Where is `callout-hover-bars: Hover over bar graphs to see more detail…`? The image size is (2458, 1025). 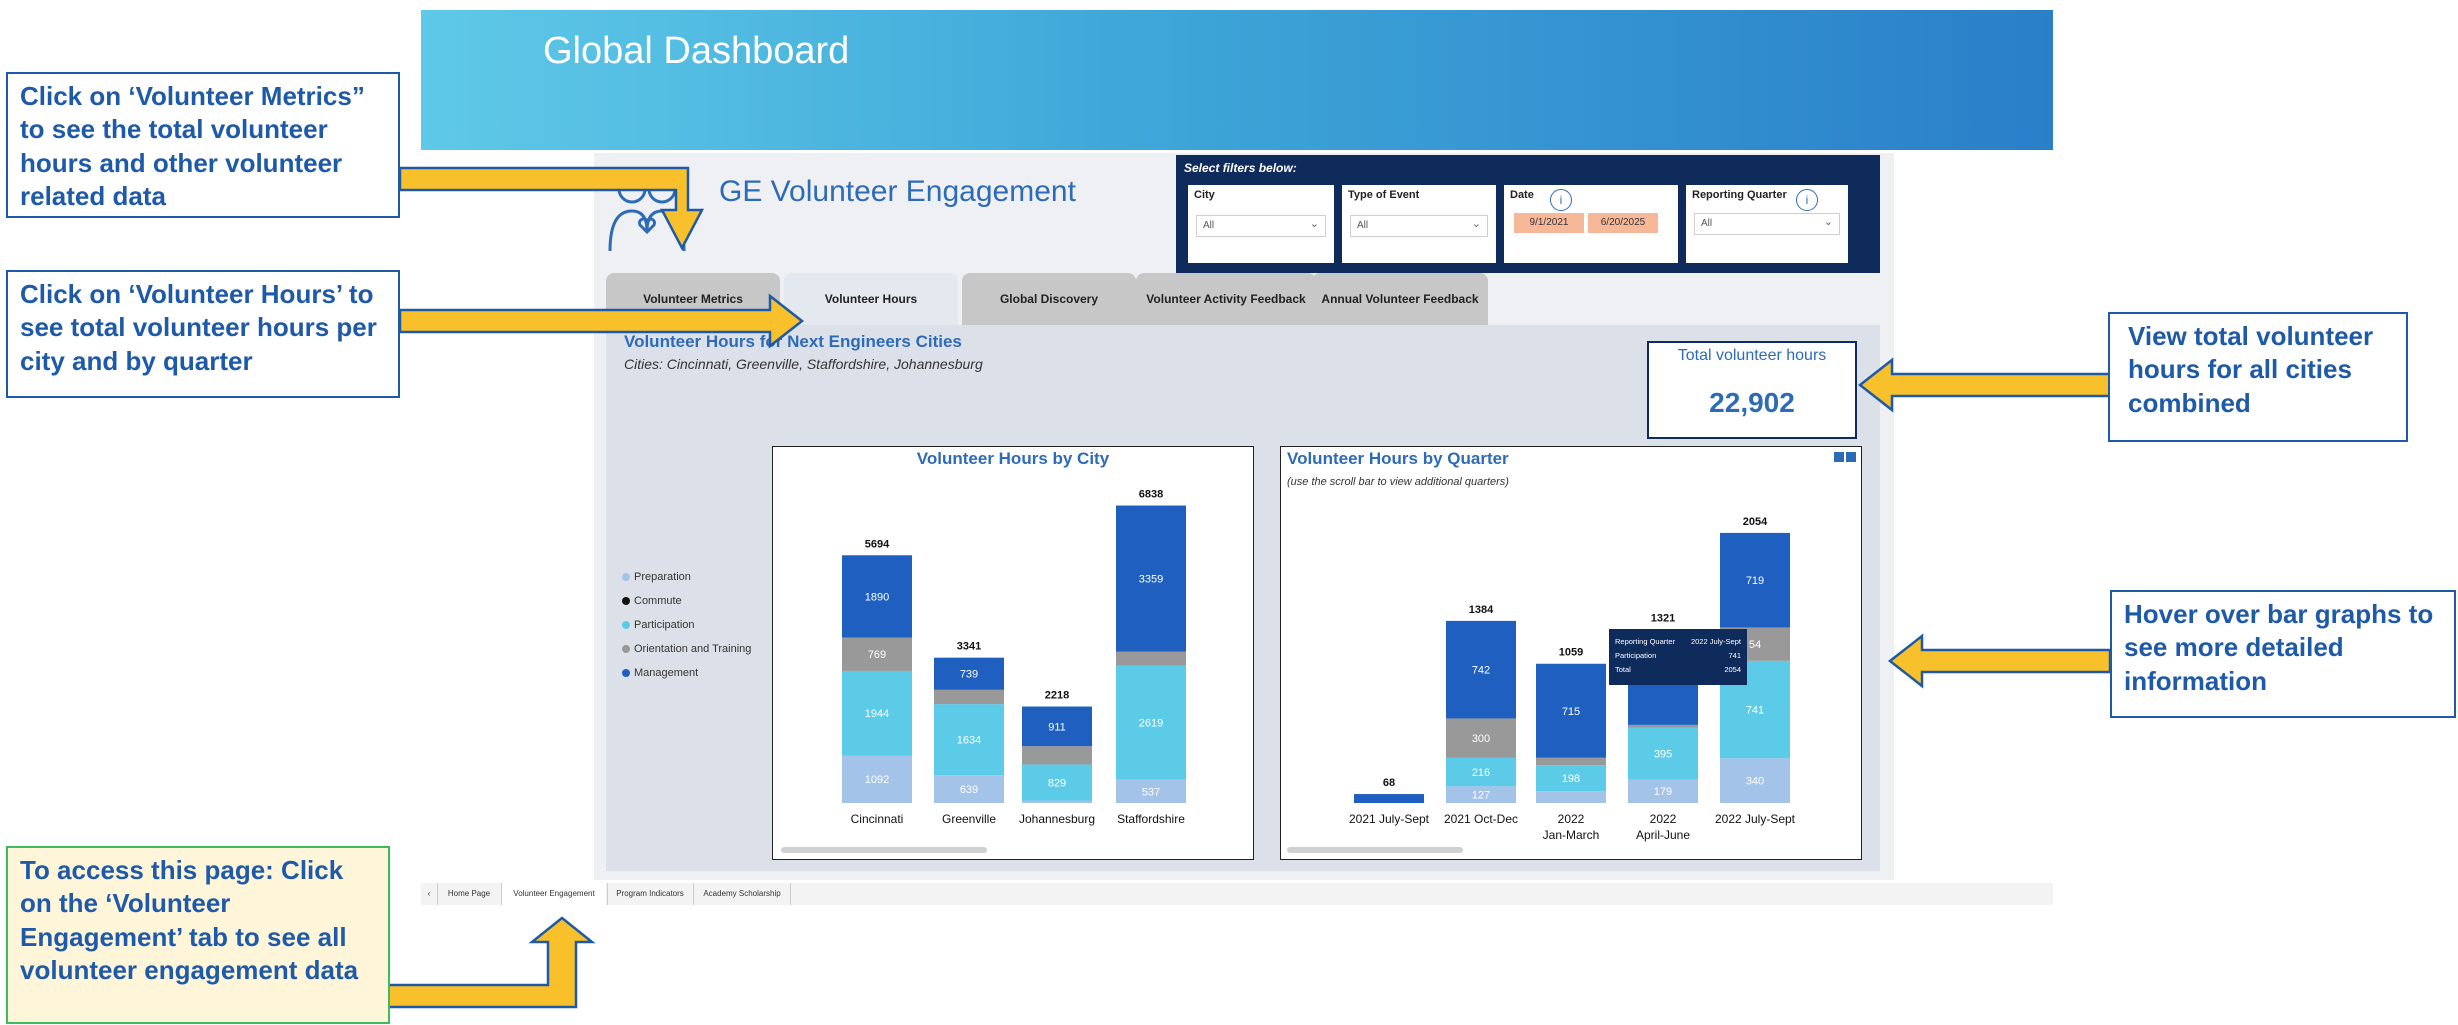 callout-hover-bars: Hover over bar graphs to see more detail… is located at coordinates (2283, 654).